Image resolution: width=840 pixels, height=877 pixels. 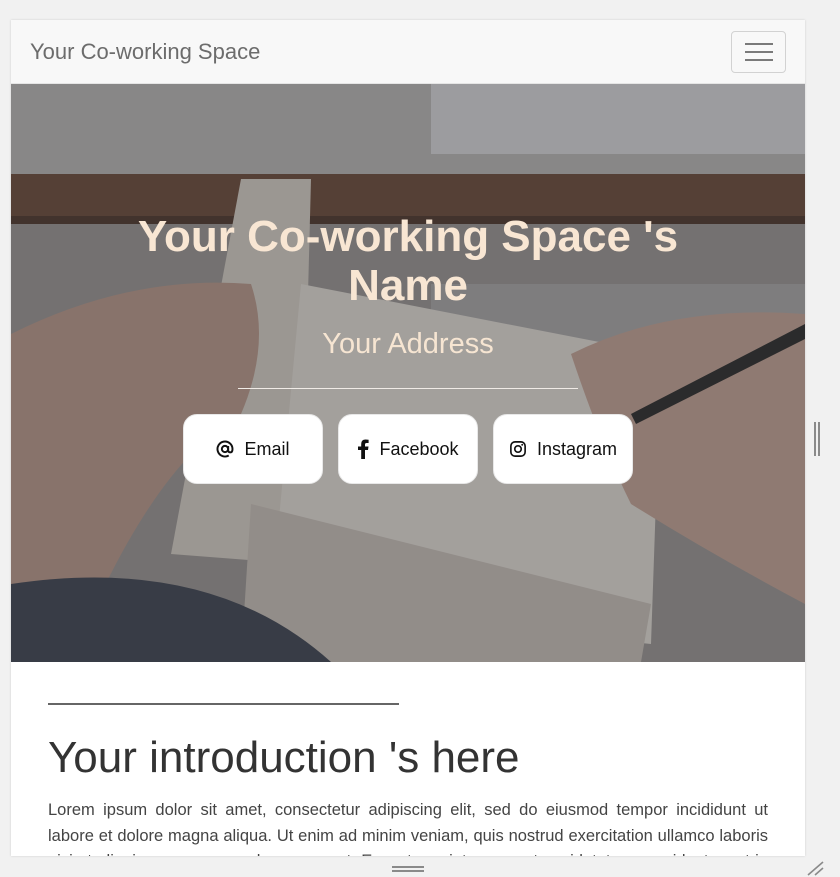 What do you see at coordinates (817, 439) in the screenshot?
I see `vertical-resize-handle` at bounding box center [817, 439].